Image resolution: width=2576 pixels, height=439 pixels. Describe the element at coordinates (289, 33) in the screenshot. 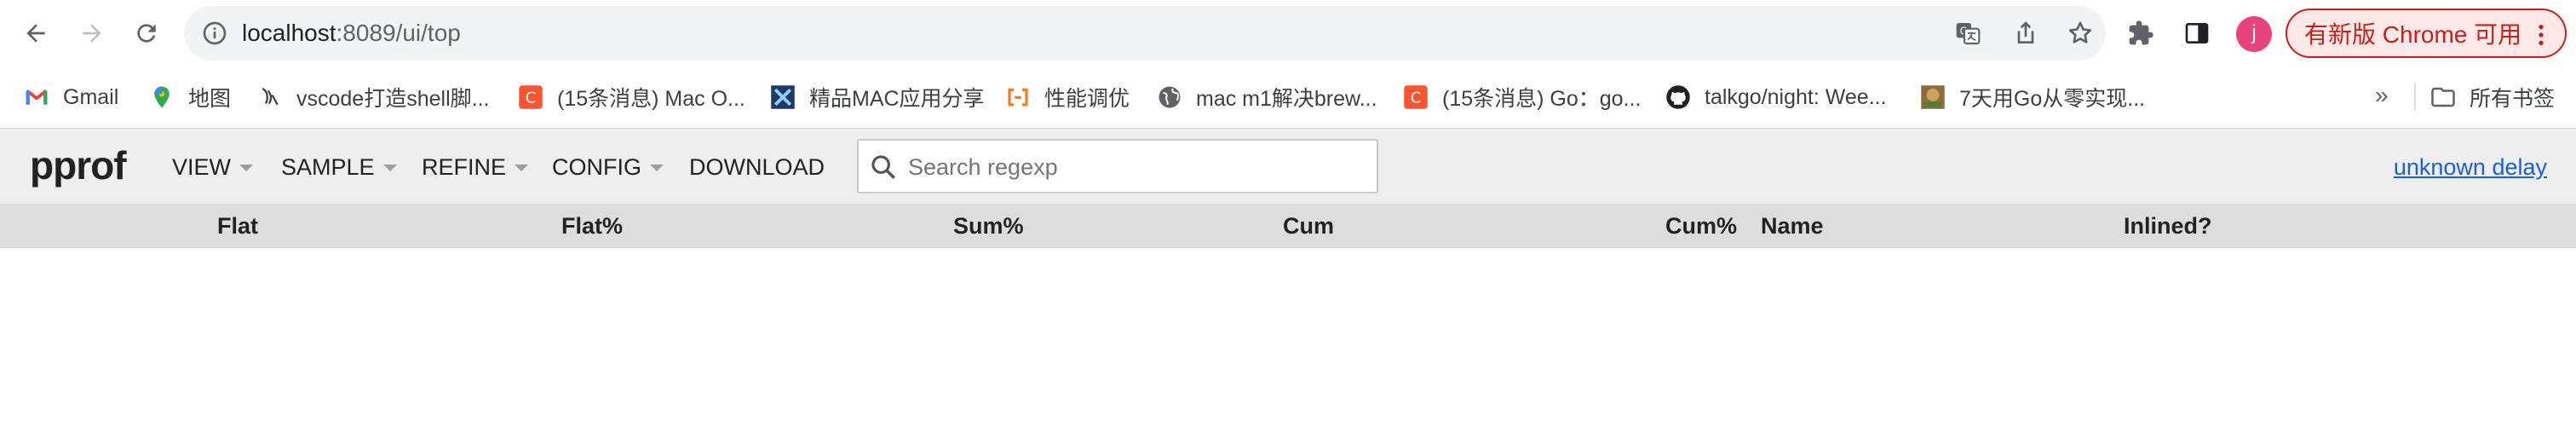

I see `url-host: localhost` at that location.